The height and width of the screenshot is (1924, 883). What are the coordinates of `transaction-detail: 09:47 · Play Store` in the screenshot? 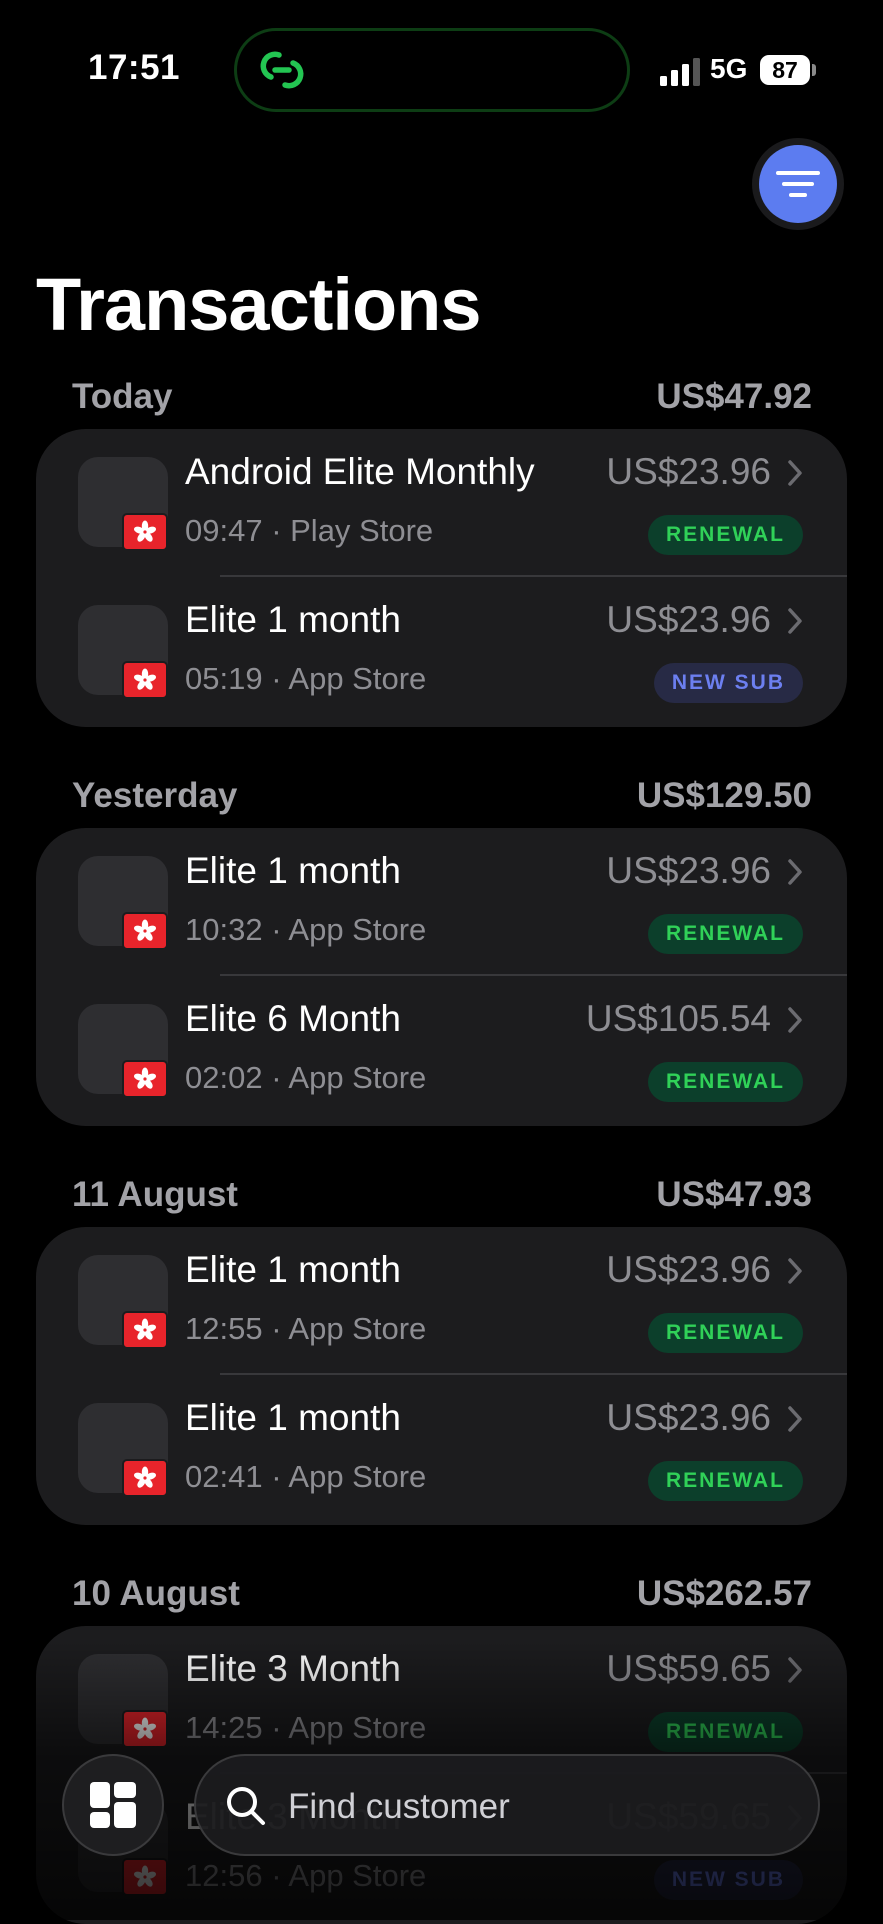 It's located at (309, 530).